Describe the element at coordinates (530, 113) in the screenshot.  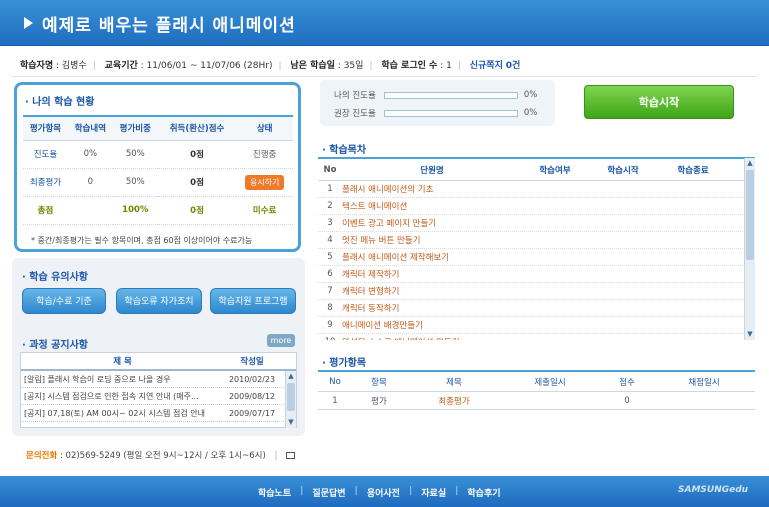
I see `recommended-progress-value: 0%` at that location.